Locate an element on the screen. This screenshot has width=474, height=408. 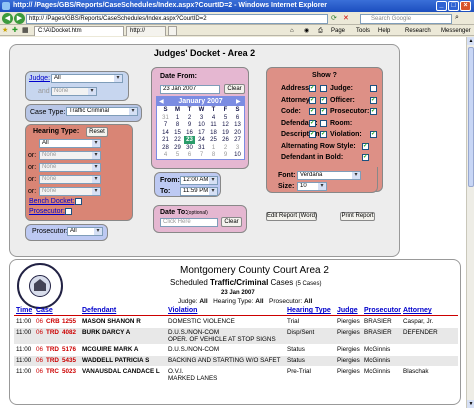
forward-button: ▶ is located at coordinates (19, 18).